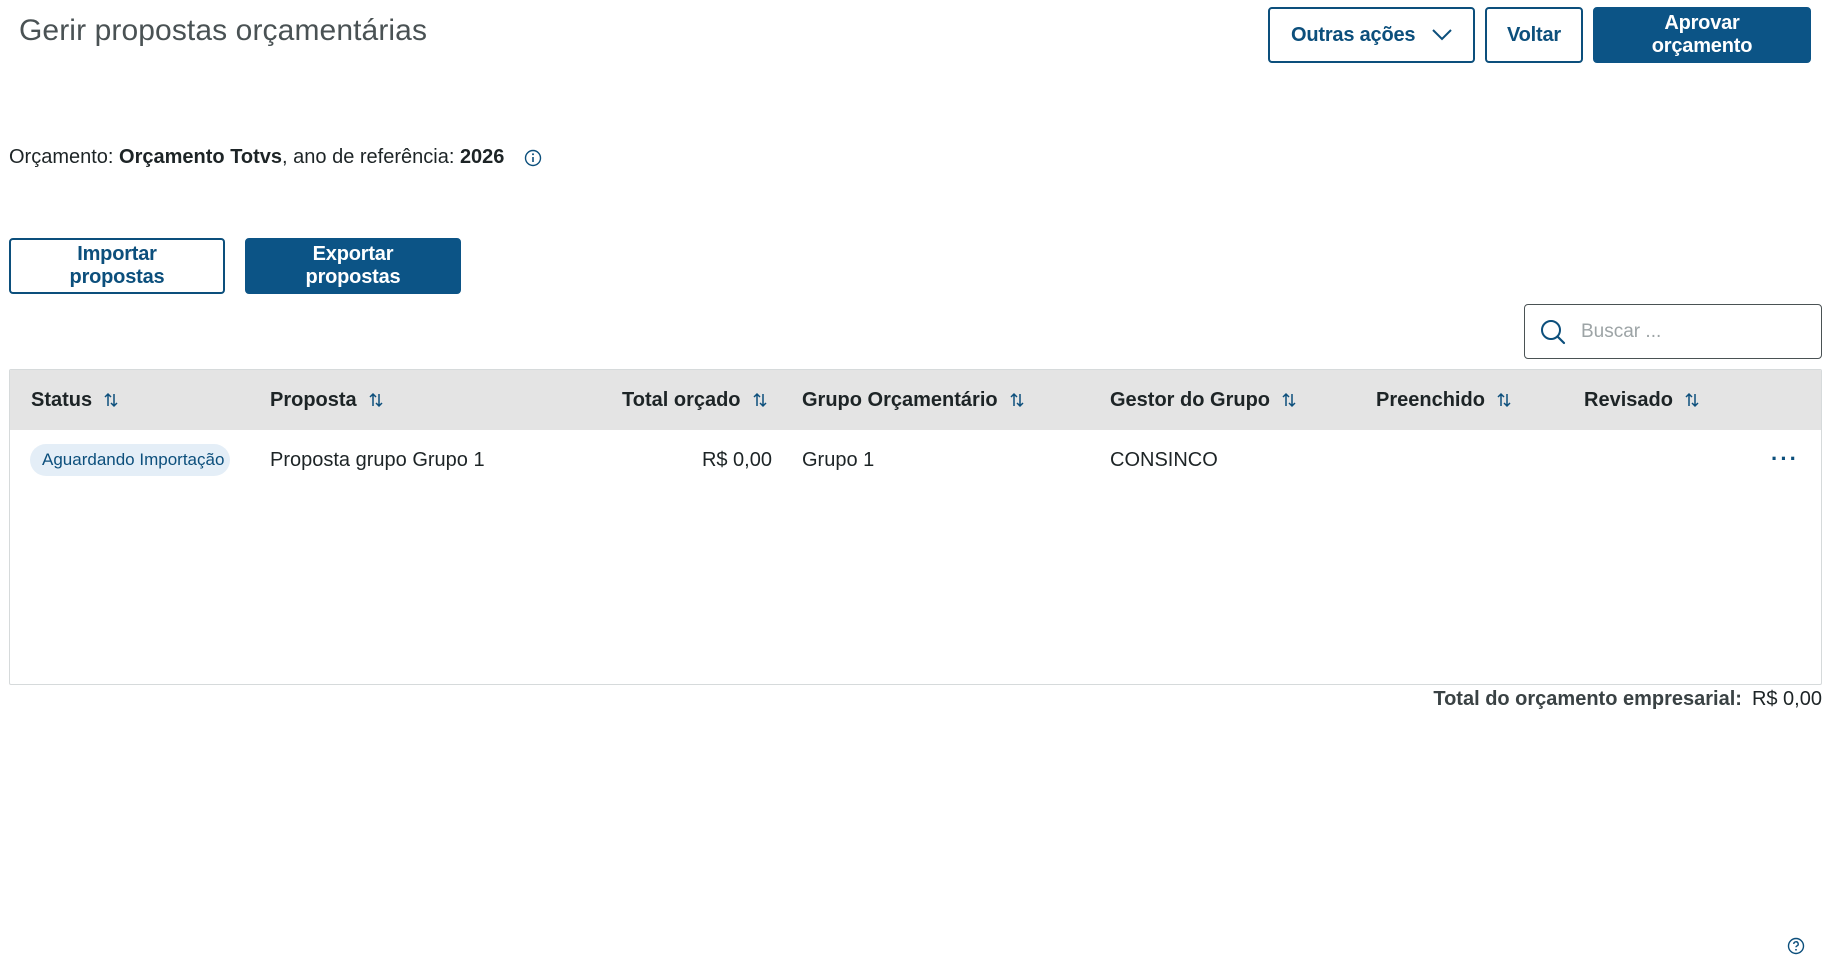 The height and width of the screenshot is (976, 1827). Describe the element at coordinates (64, 157) in the screenshot. I see `orcamento-prefix: Orçamento:` at that location.